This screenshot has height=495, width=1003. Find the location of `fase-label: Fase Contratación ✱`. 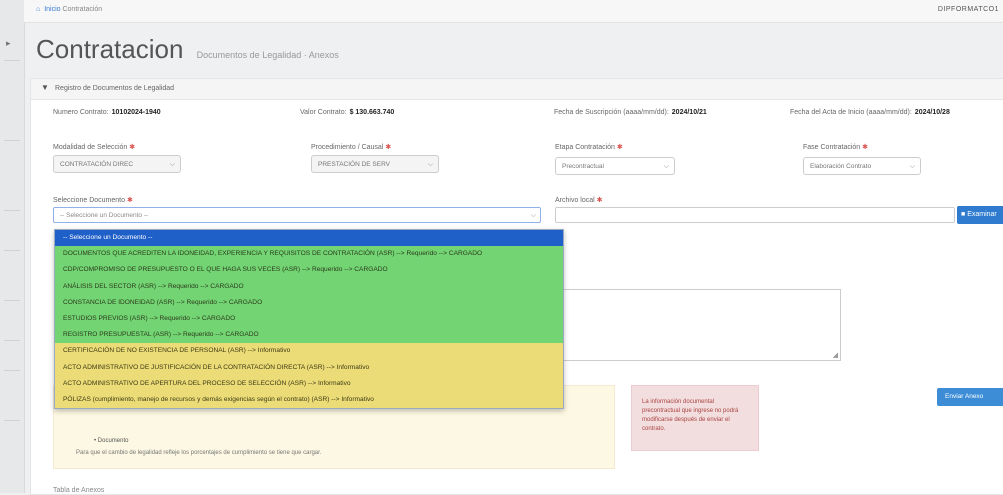

fase-label: Fase Contratación ✱ is located at coordinates (835, 147).